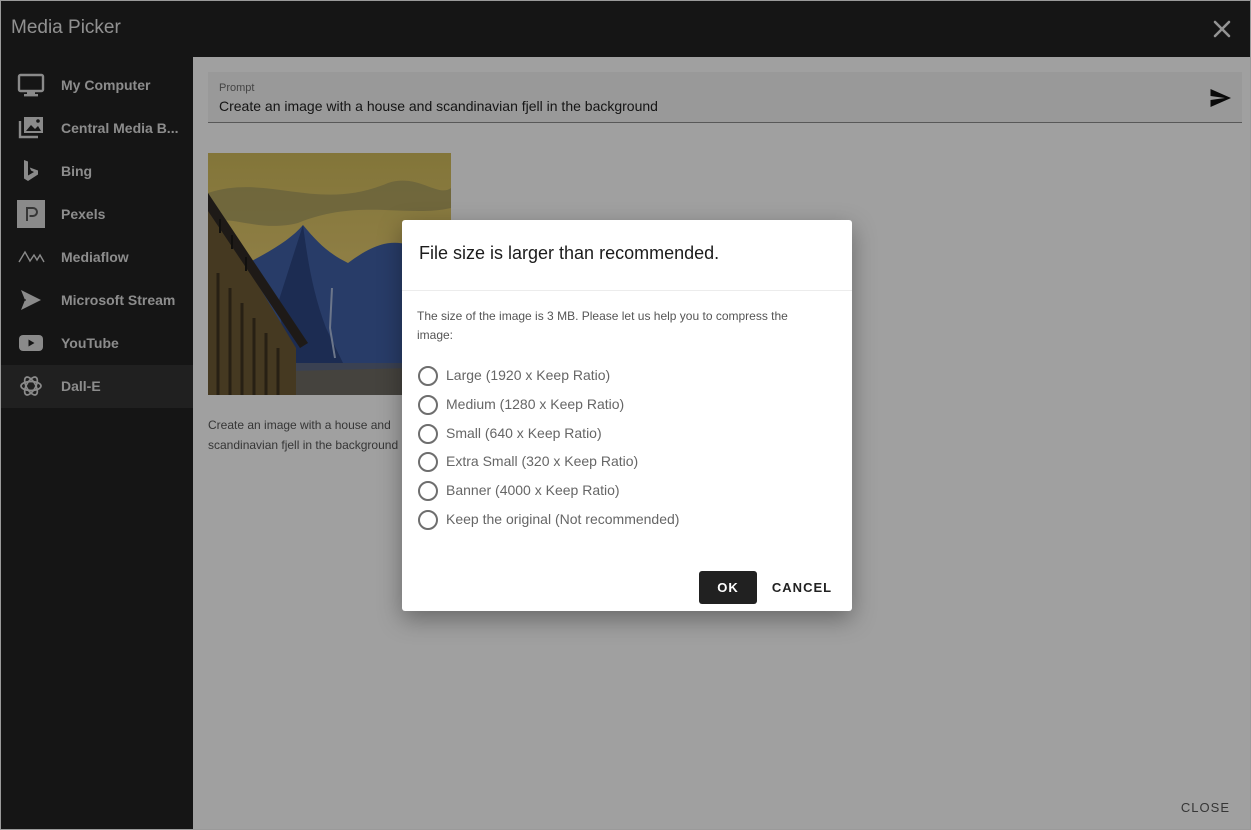 Image resolution: width=1251 pixels, height=830 pixels. I want to click on cancel-button: CANCEL, so click(802, 587).